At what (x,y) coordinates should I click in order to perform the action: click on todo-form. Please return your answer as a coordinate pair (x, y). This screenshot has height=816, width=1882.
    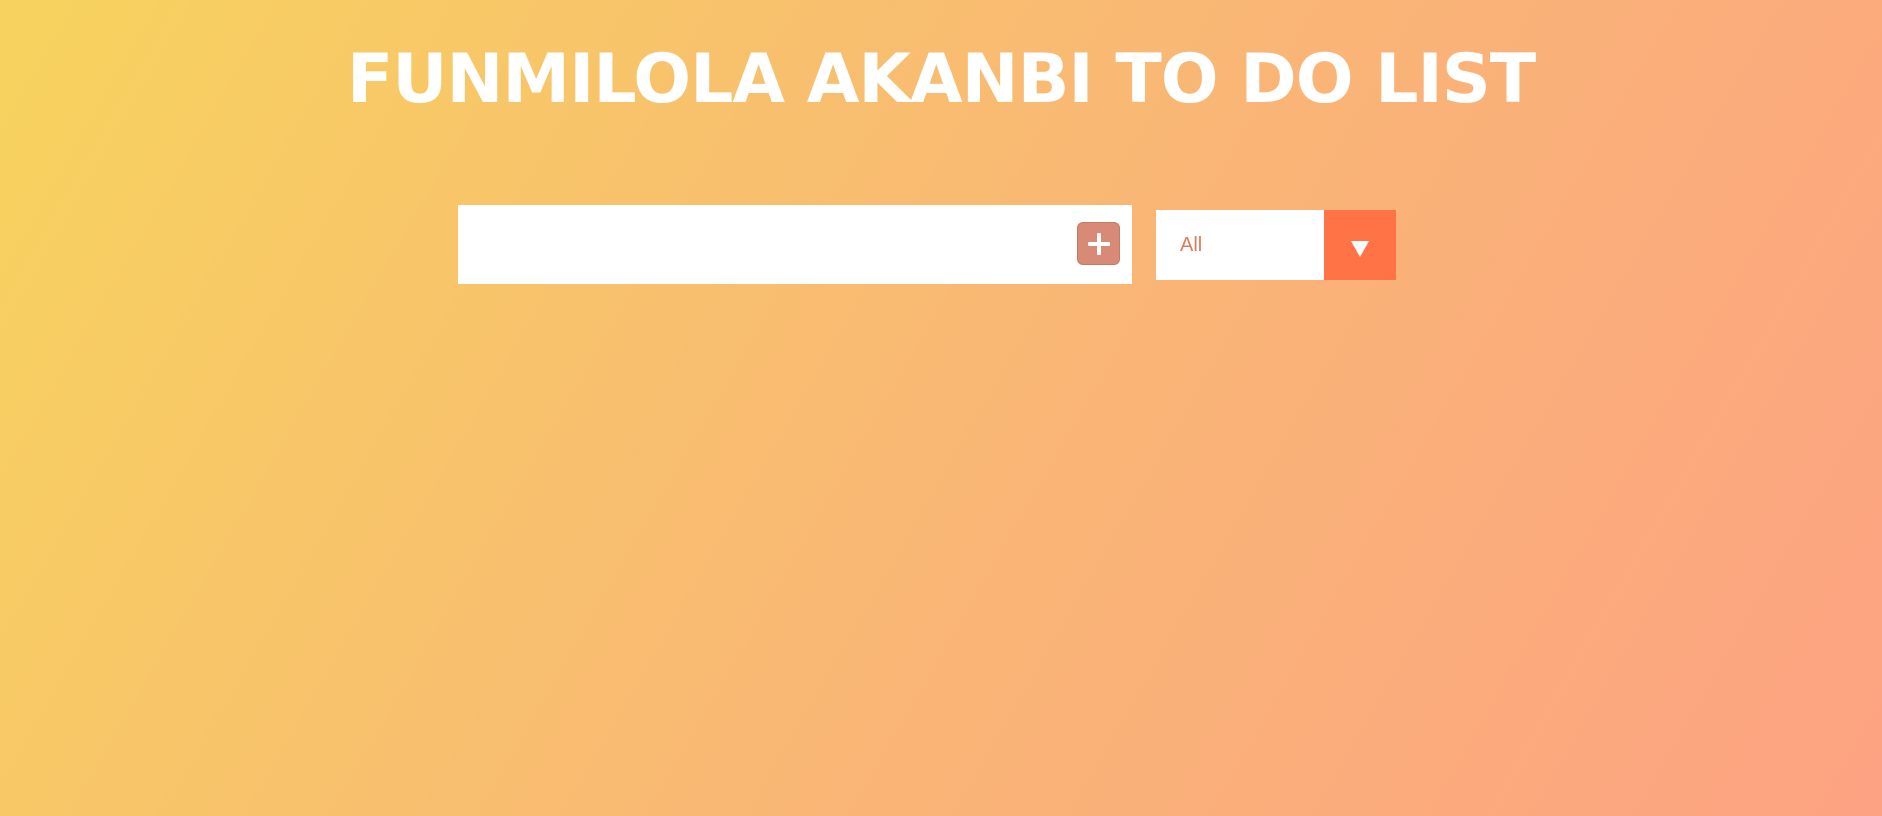
    Looking at the image, I should click on (795, 244).